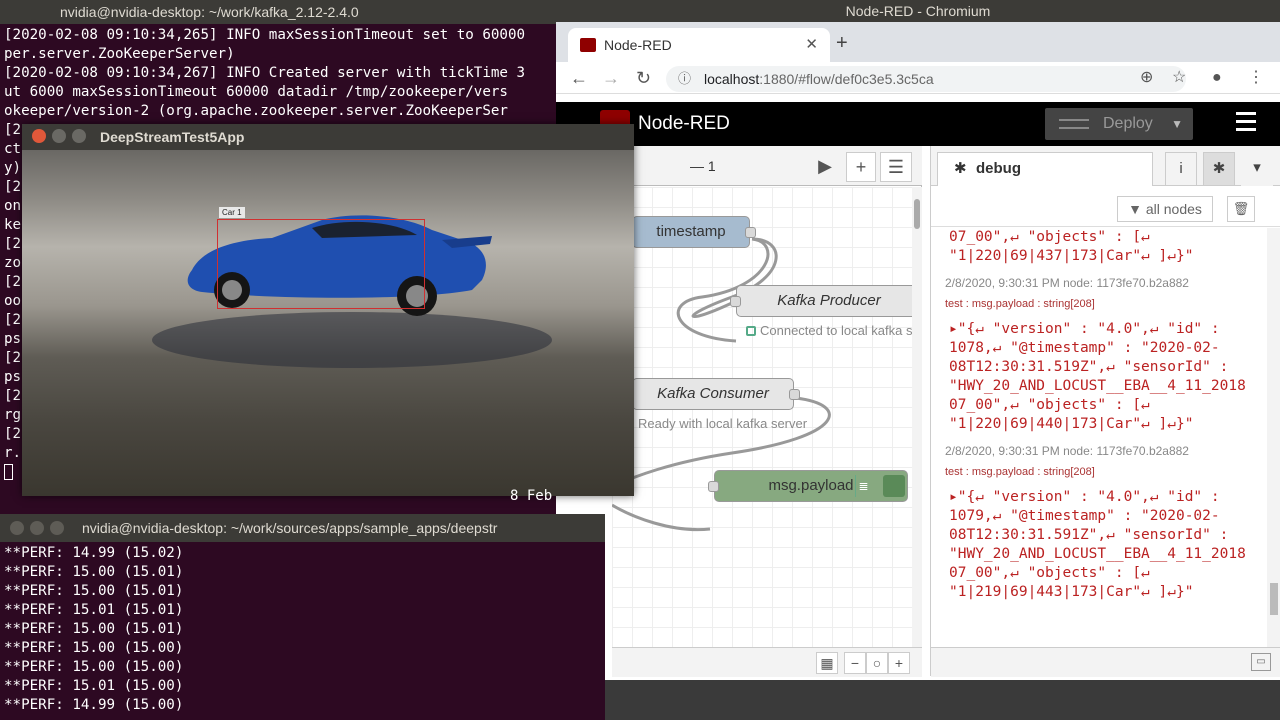 The height and width of the screenshot is (720, 1280). What do you see at coordinates (825, 167) in the screenshot?
I see `scroll-tabs-right-icon: ▶` at bounding box center [825, 167].